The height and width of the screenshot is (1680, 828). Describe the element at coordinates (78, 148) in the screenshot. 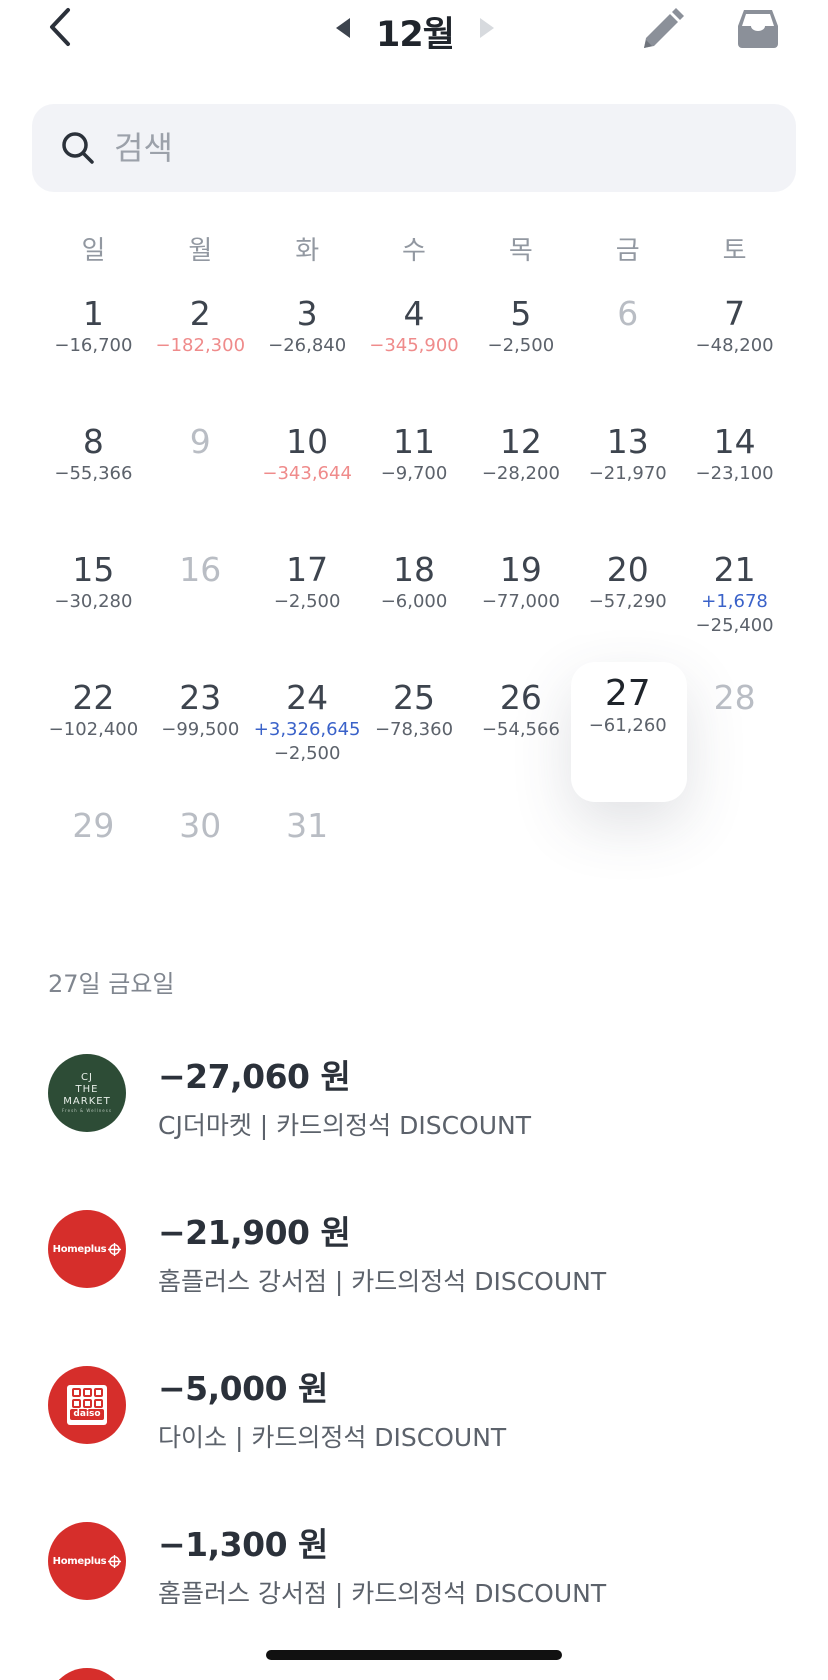

I see `search-icon` at that location.